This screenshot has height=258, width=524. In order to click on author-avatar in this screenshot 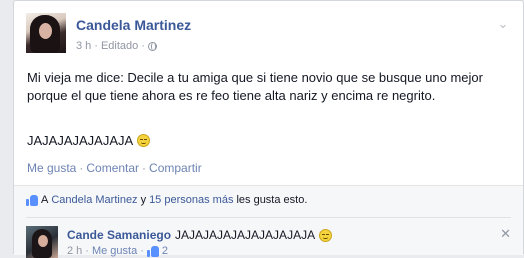, I will do `click(46, 33)`.